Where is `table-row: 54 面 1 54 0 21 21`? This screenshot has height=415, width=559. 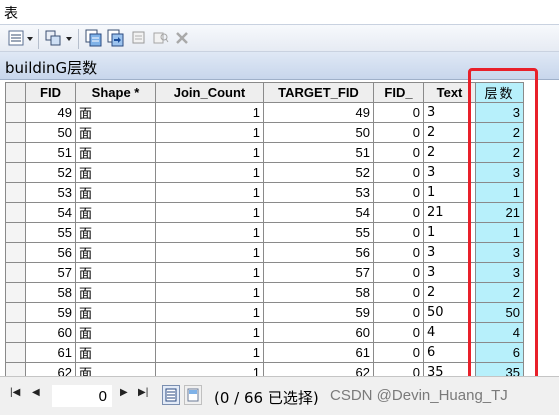
table-row: 54 面 1 54 0 21 21 is located at coordinates (264, 212).